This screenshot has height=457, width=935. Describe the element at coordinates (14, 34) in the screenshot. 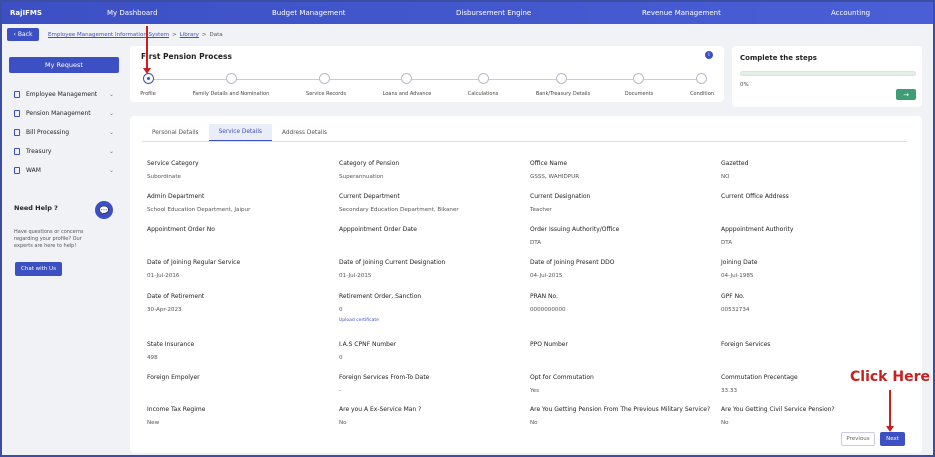

I see `chevron-left-icon: ‹` at that location.